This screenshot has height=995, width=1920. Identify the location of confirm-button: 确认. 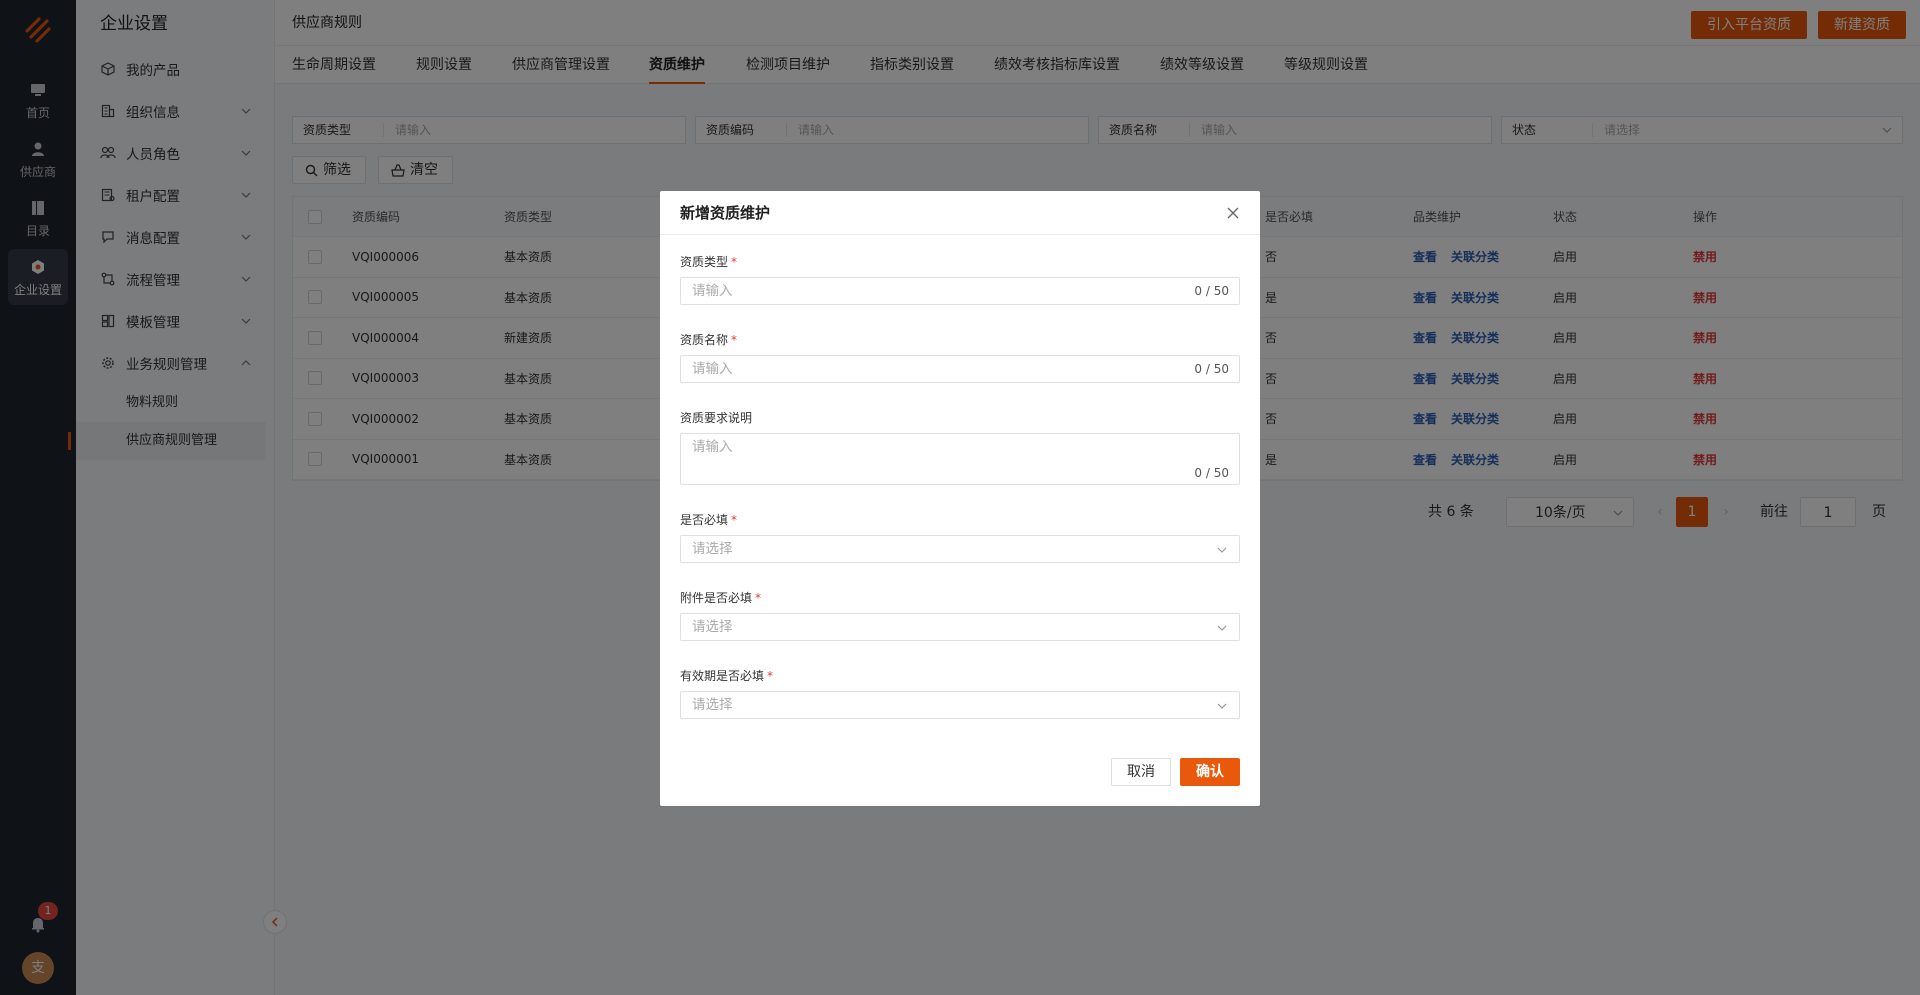
(1210, 772).